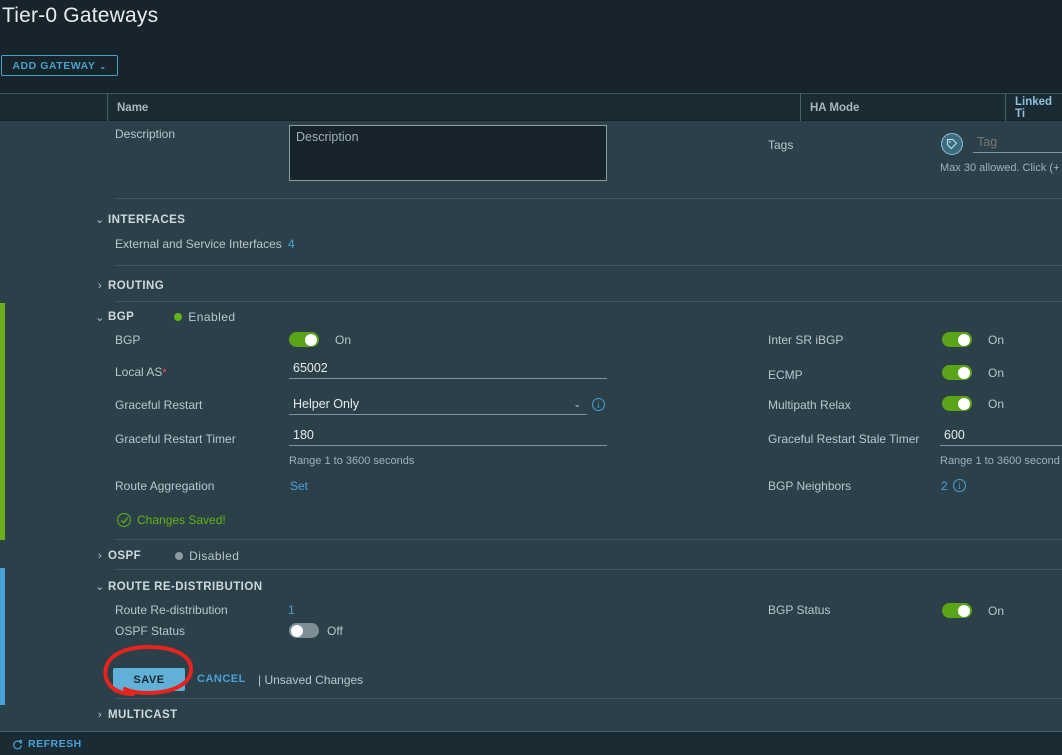 The image size is (1062, 755). I want to click on save-button: SAVE, so click(149, 679).